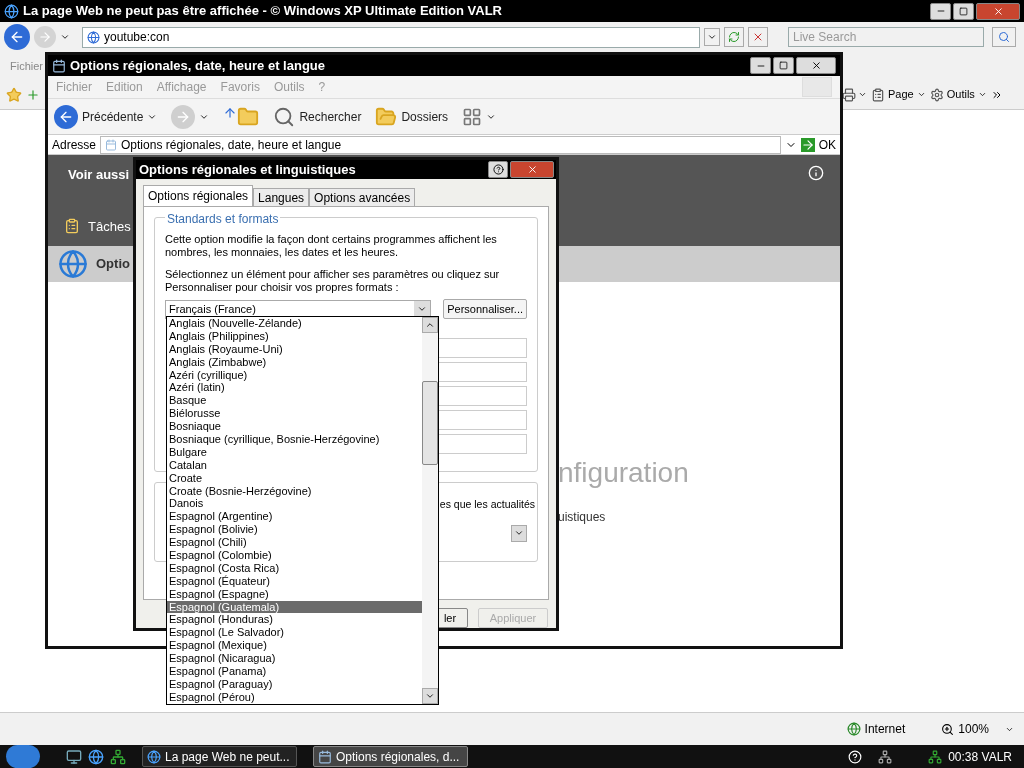  Describe the element at coordinates (386, 116) in the screenshot. I see `folders-icon` at that location.